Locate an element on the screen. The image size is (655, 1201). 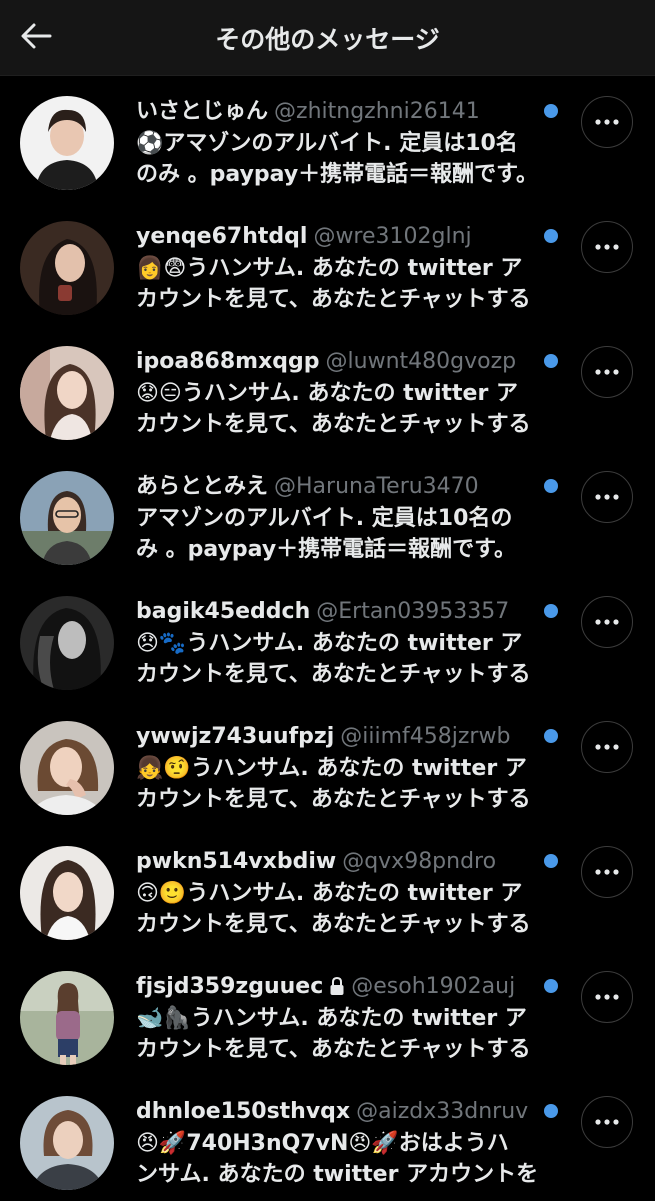
display-name: yenqe67htdql is located at coordinates (222, 236).